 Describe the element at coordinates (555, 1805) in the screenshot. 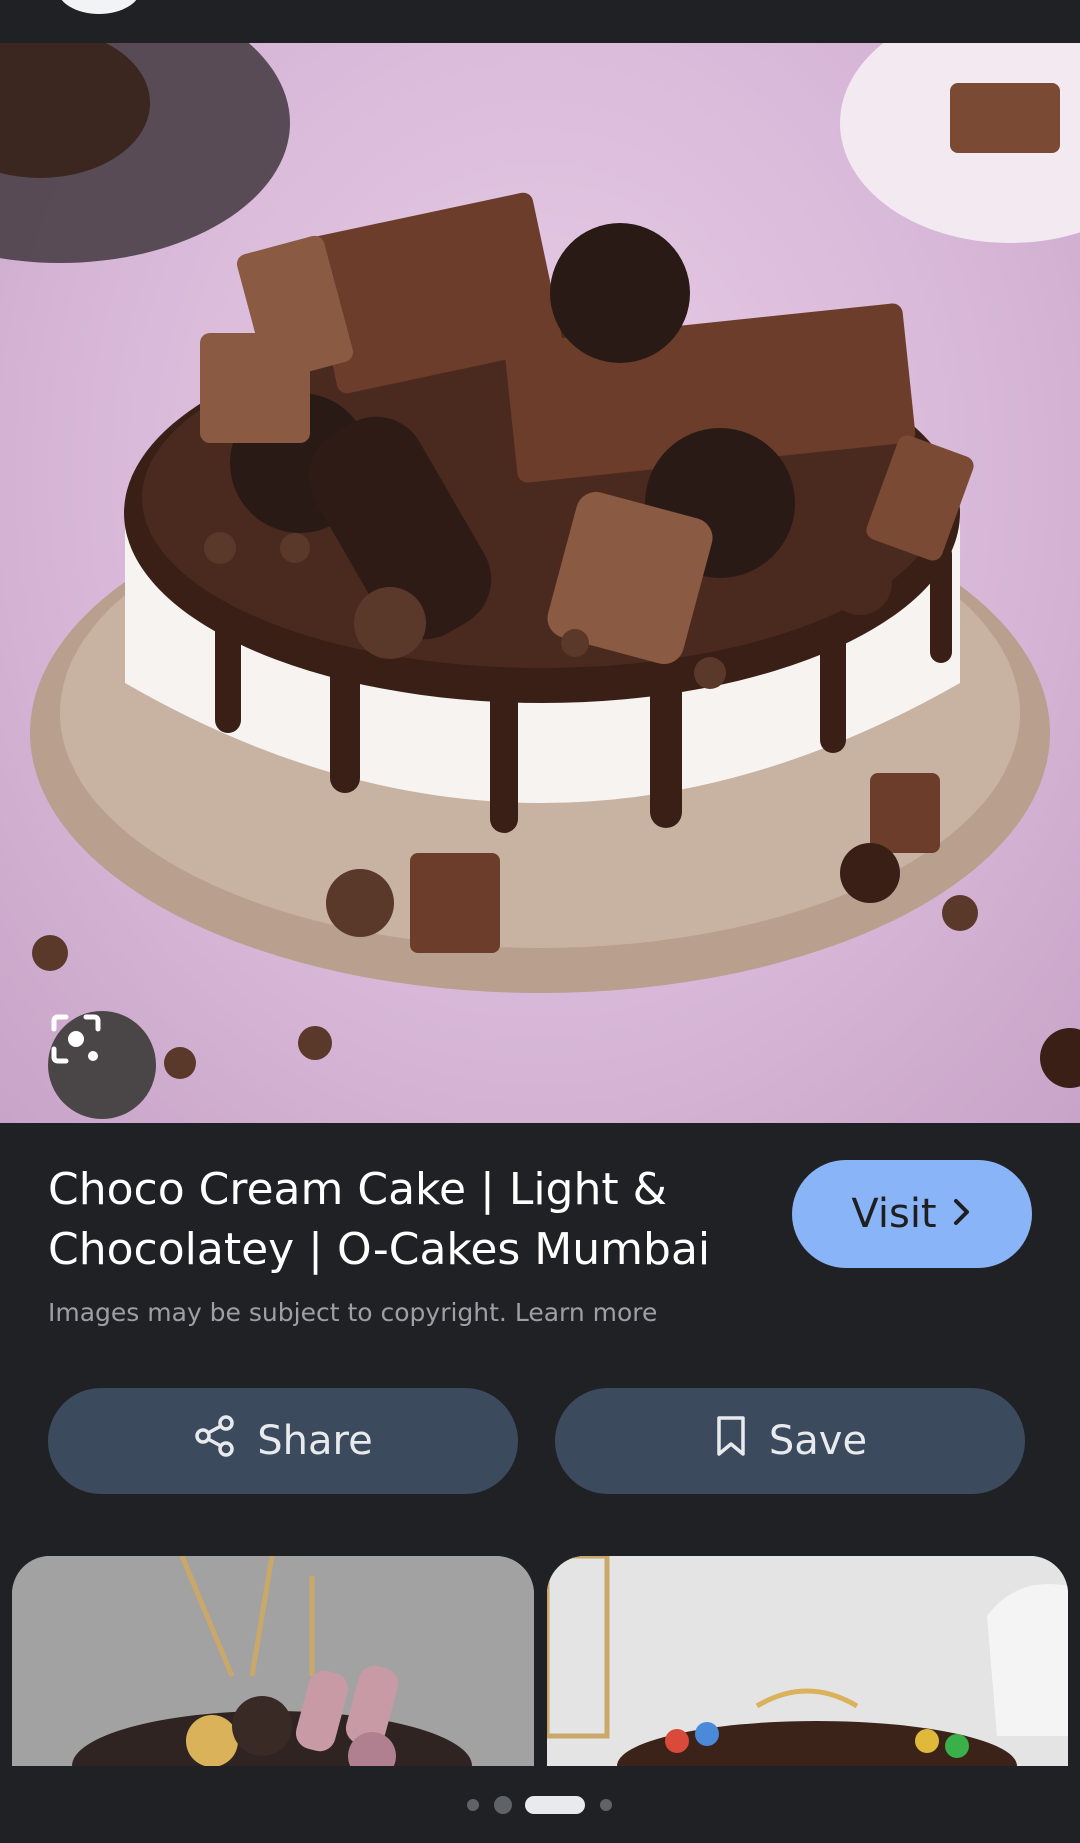

I see `page-dot-3-active` at that location.